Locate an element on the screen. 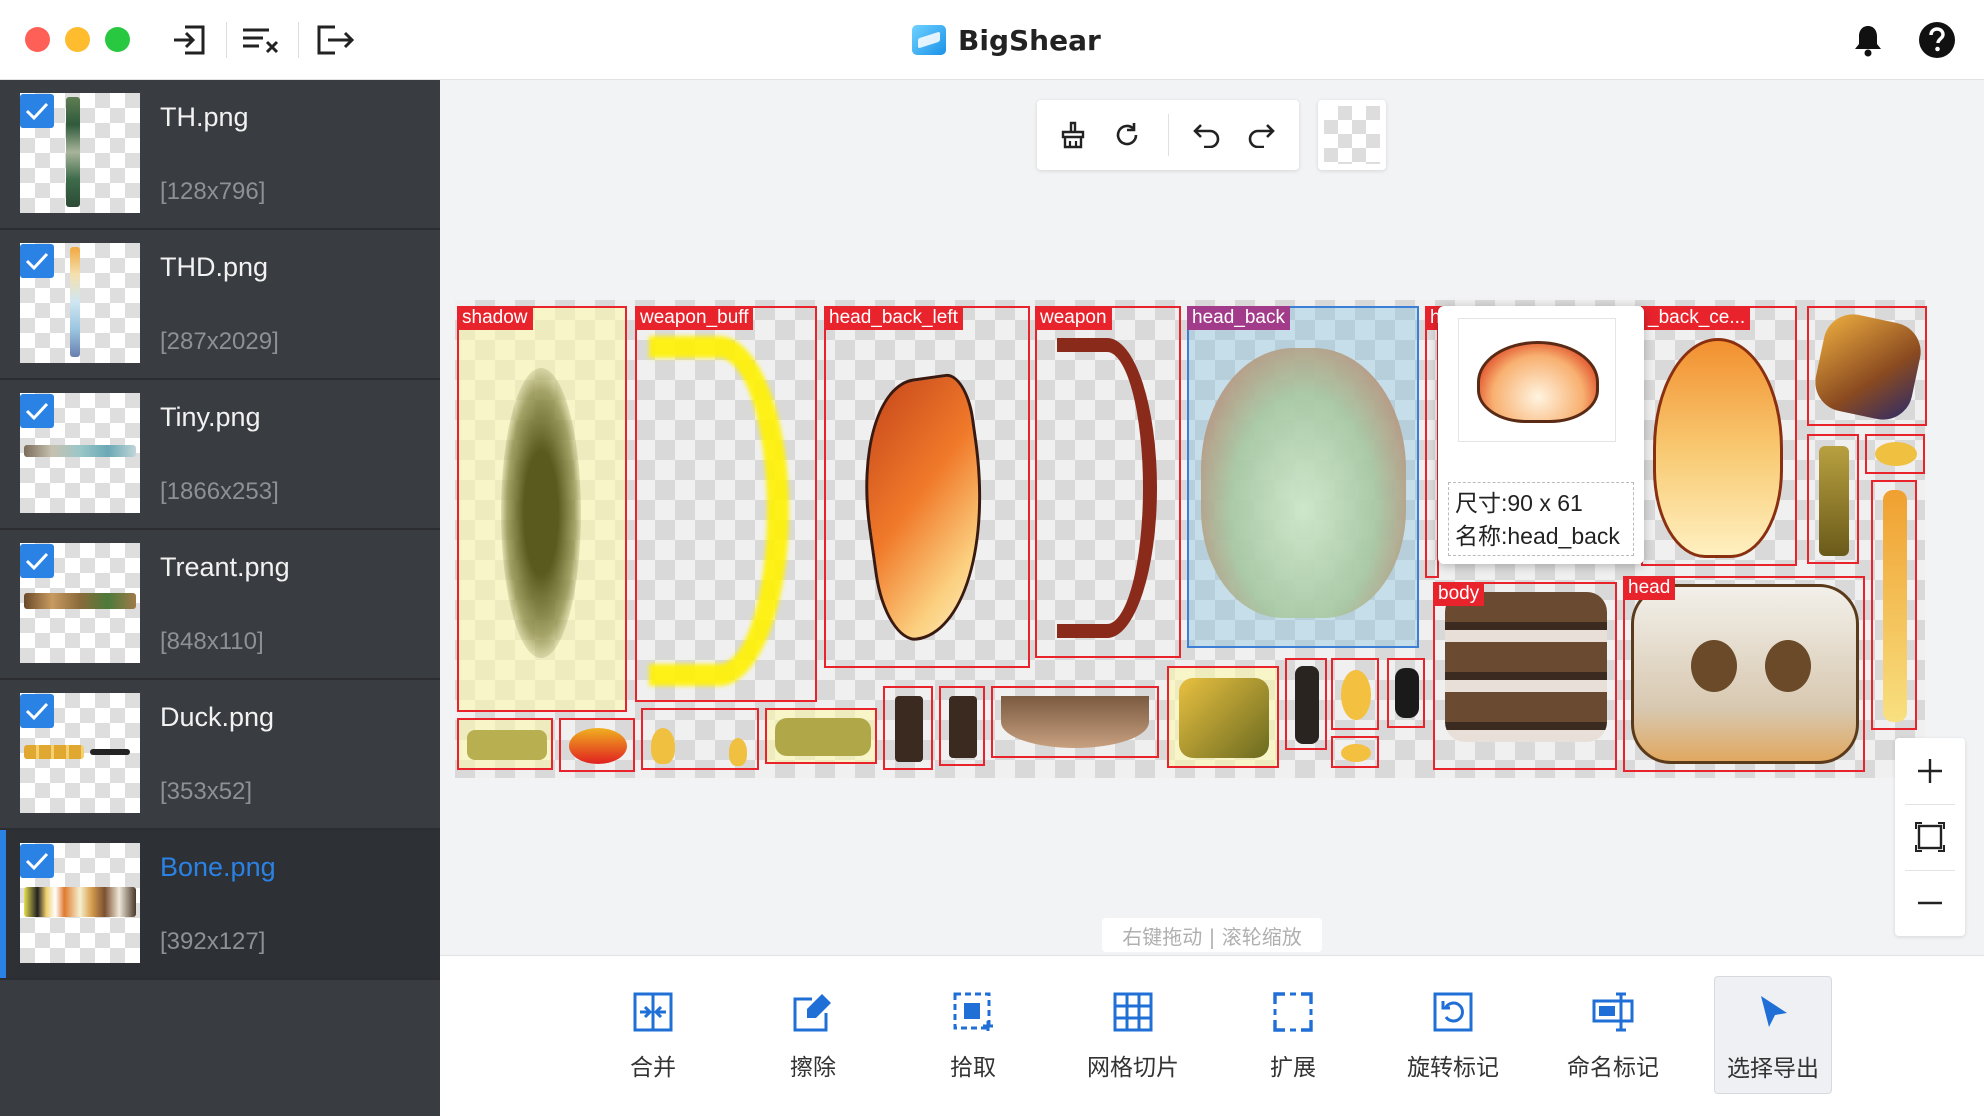 The height and width of the screenshot is (1116, 1984). sprite-box: shadow is located at coordinates (542, 509).